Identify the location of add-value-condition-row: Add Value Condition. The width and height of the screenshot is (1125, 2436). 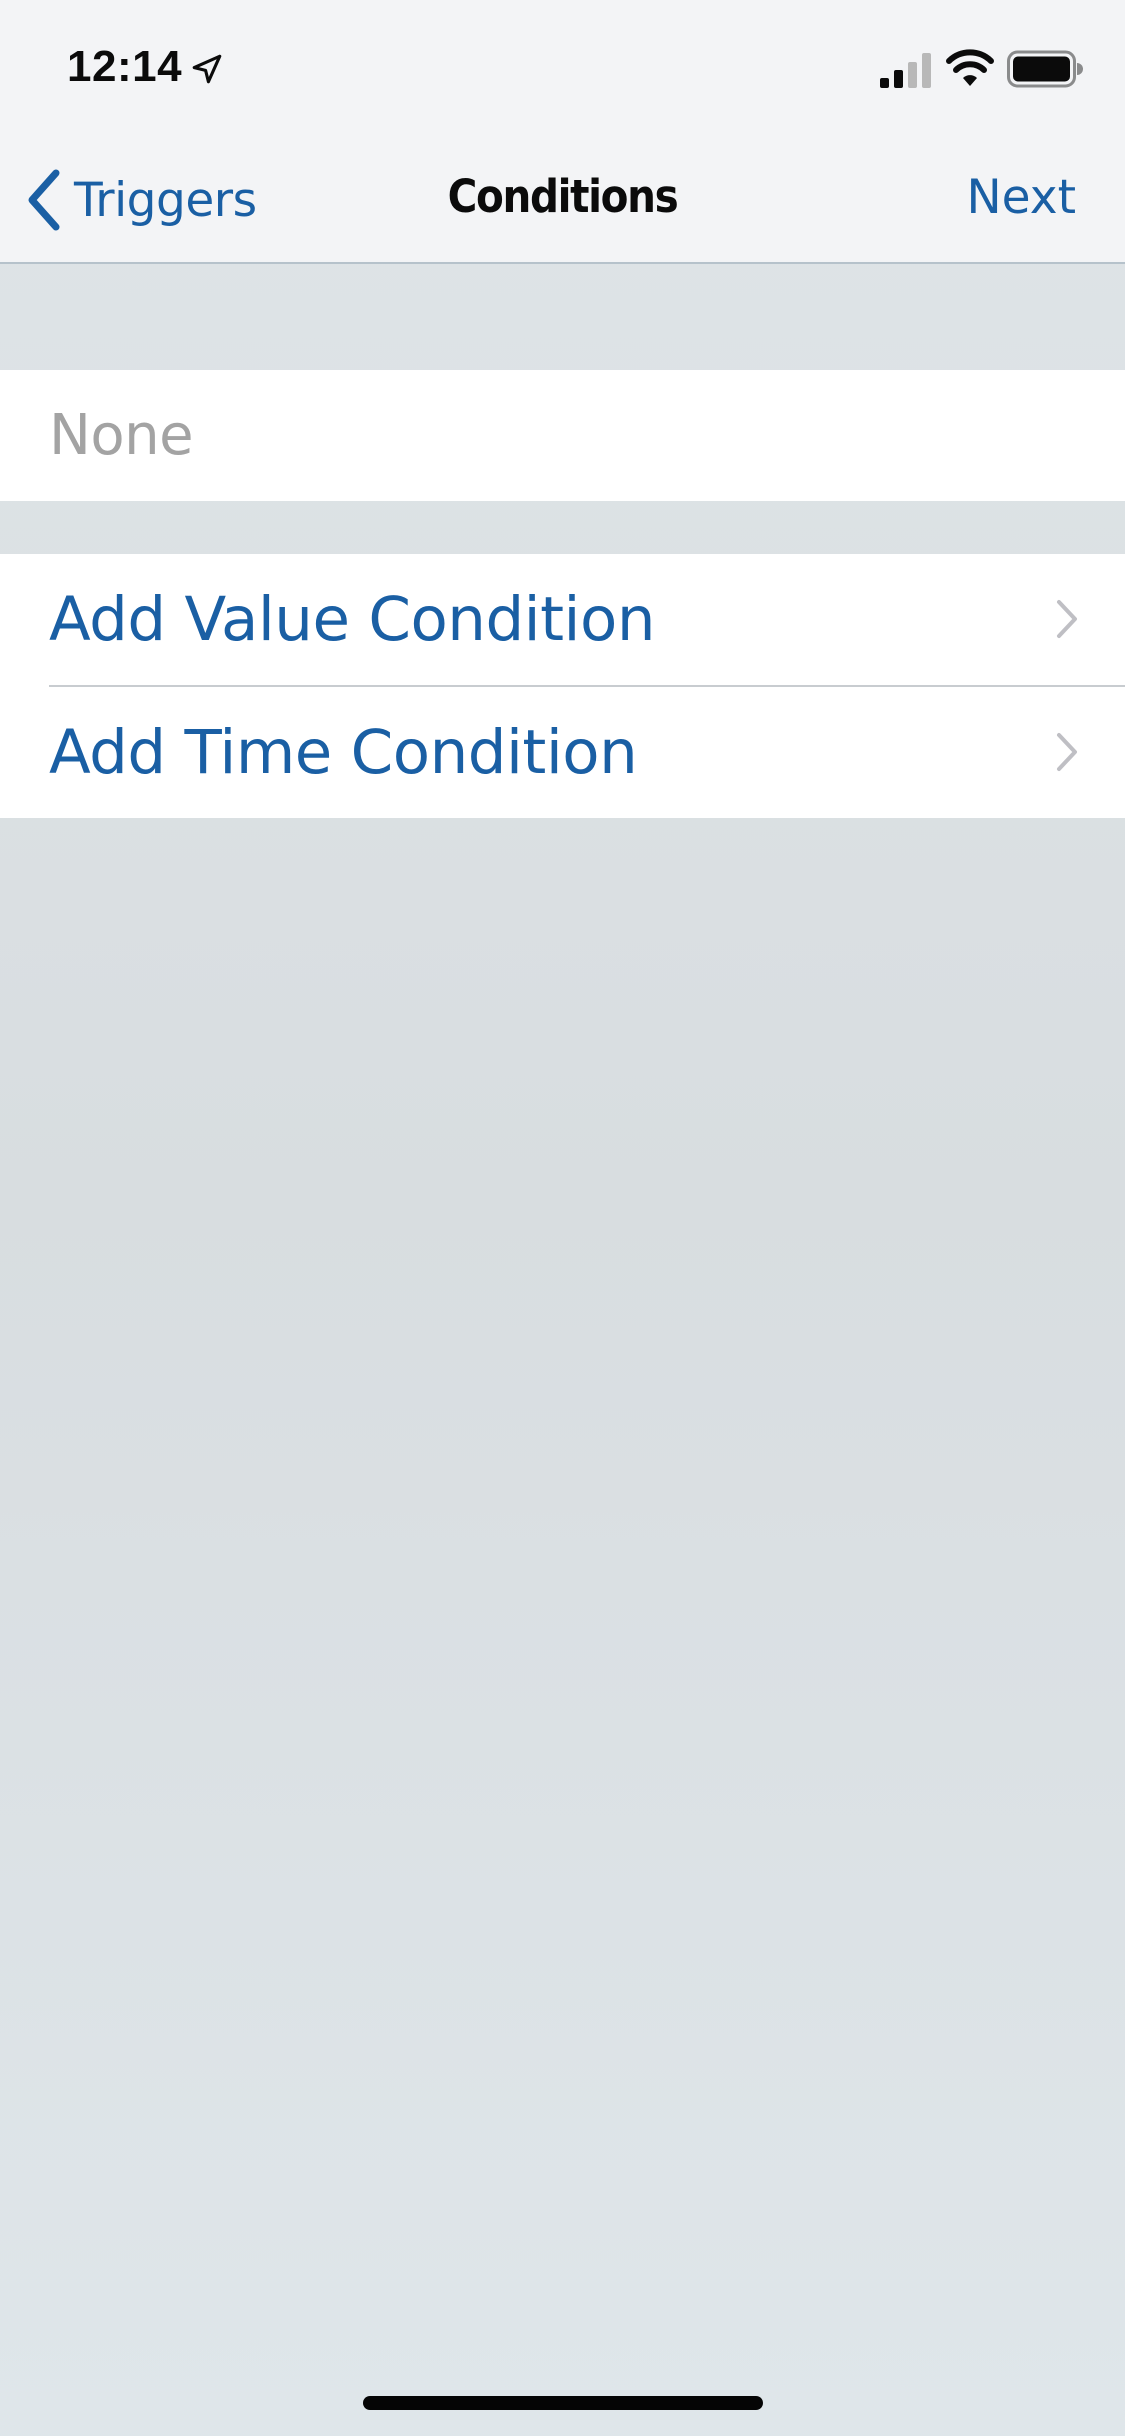
(562, 620).